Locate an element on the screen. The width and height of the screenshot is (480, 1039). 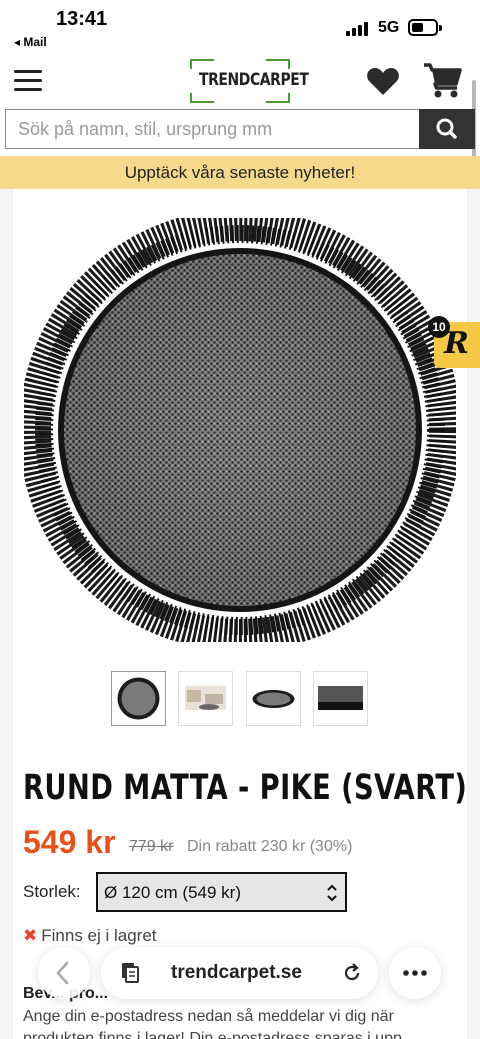
current-price: 549 kr is located at coordinates (69, 842).